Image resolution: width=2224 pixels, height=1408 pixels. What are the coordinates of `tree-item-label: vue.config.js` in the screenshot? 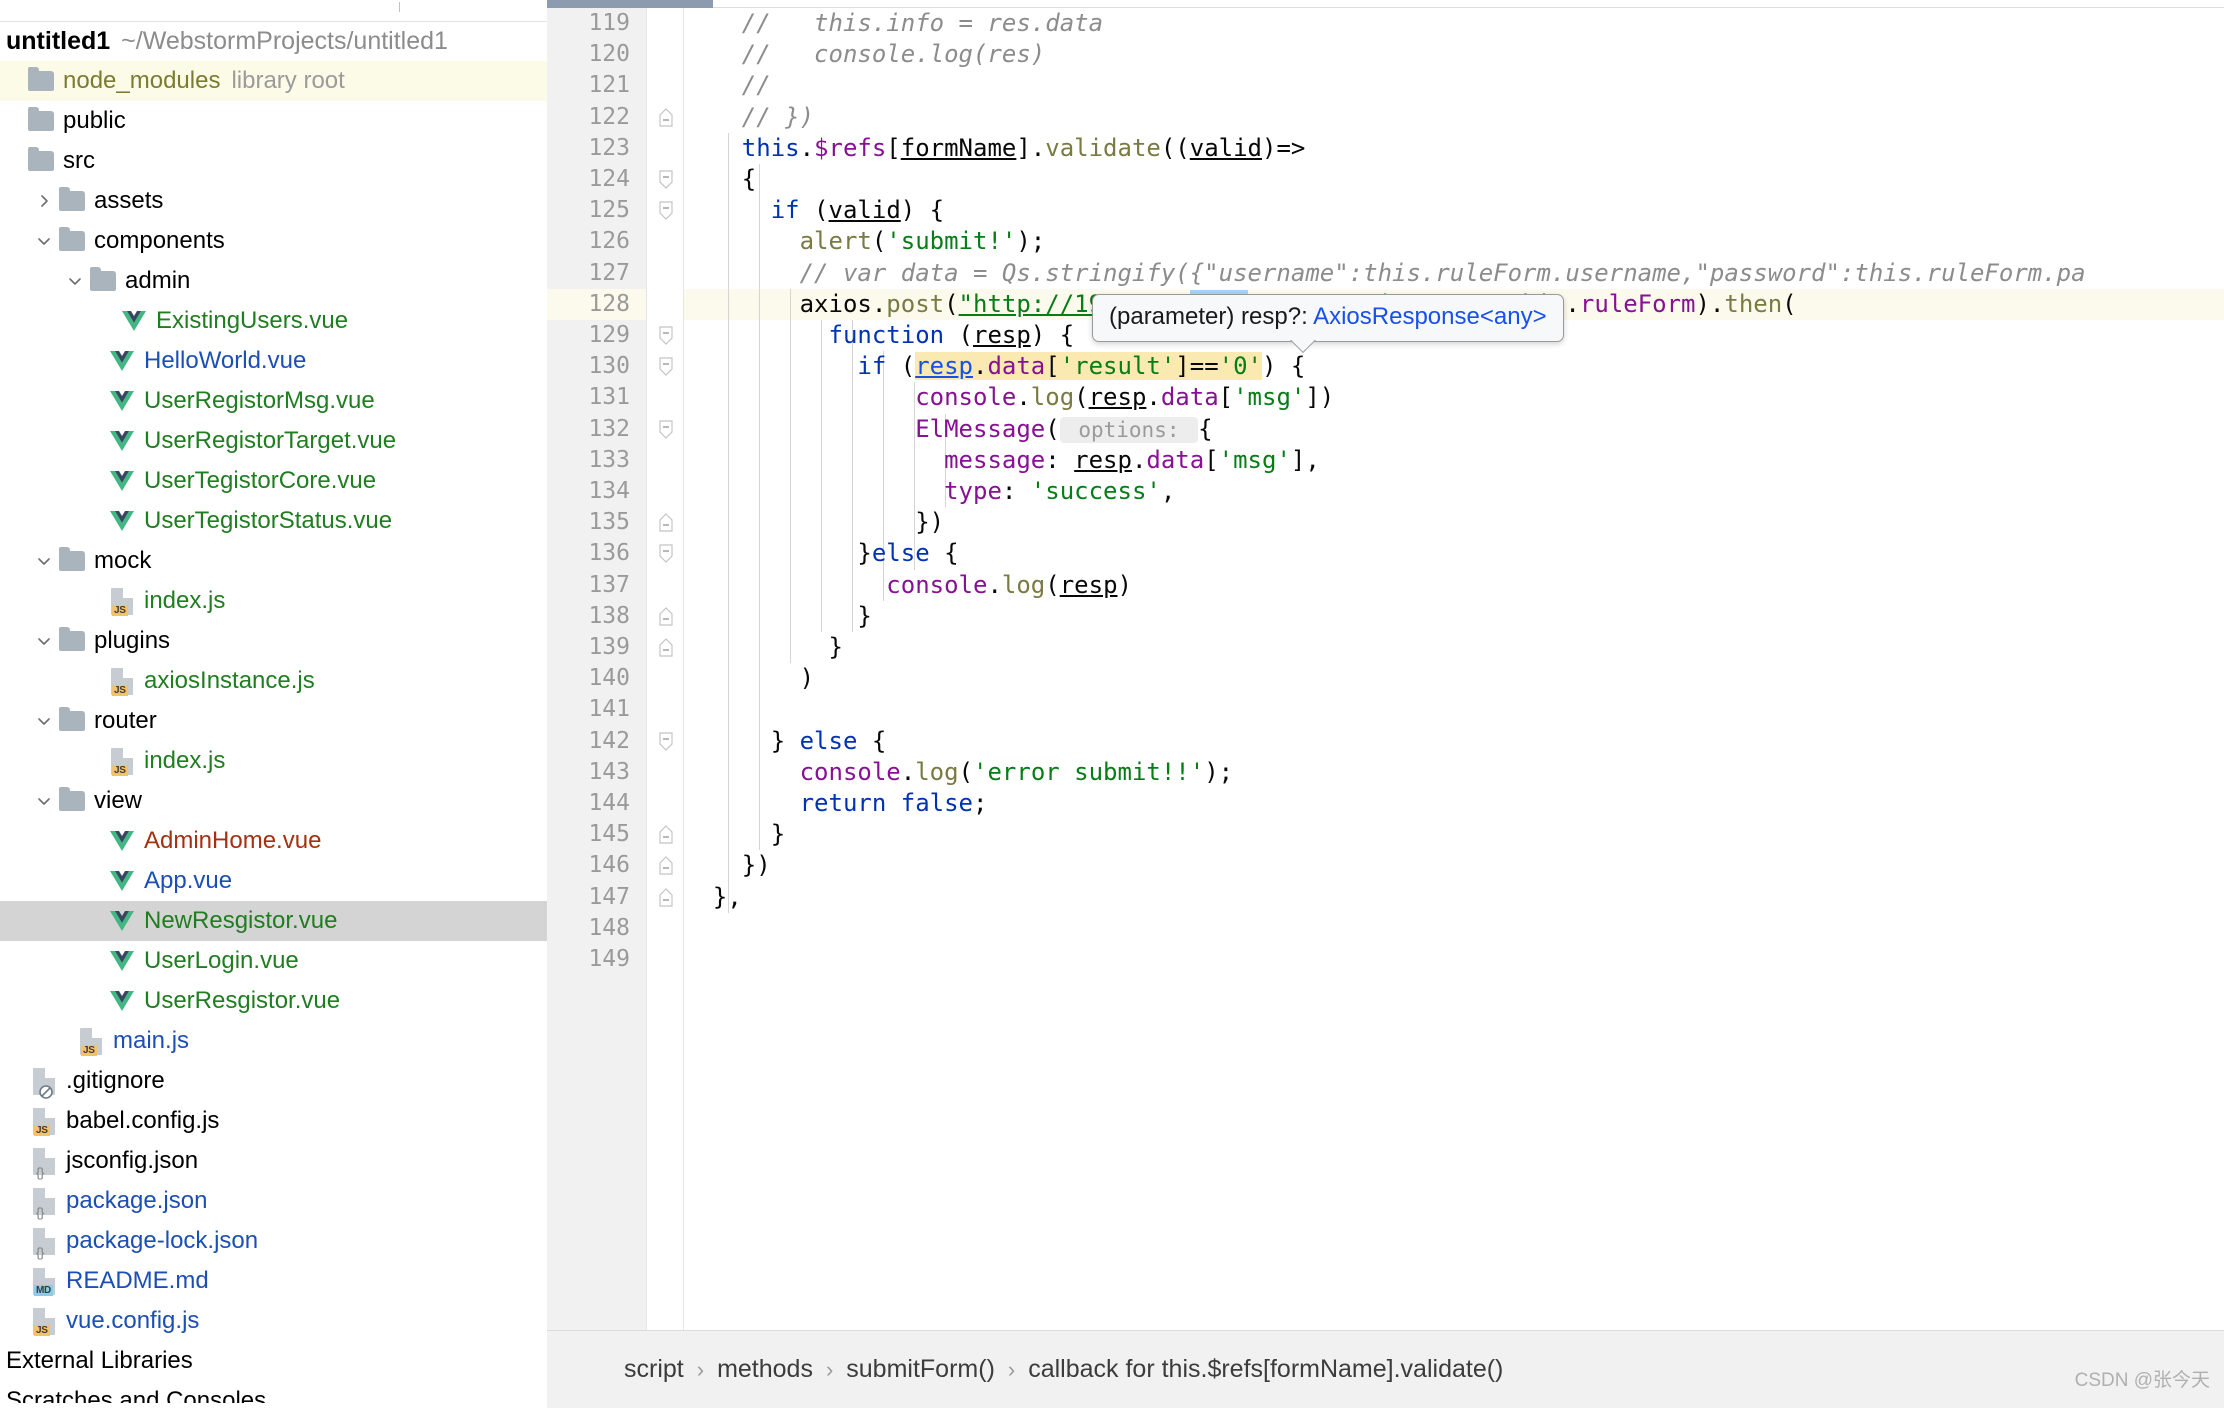 It's located at (133, 1320).